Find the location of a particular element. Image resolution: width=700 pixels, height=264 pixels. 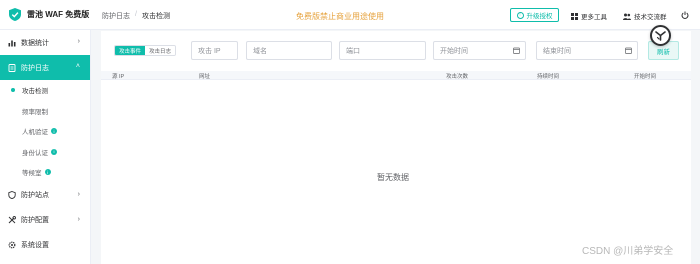

license-notice: 免费版禁止商业用途使用 is located at coordinates (340, 16).